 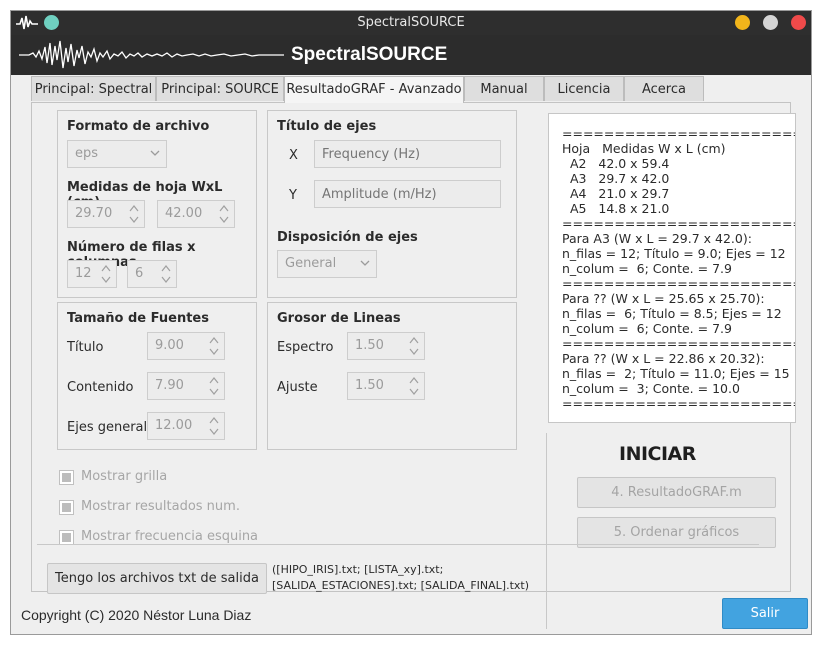 What do you see at coordinates (293, 195) in the screenshot?
I see `y-axis-label: Y` at bounding box center [293, 195].